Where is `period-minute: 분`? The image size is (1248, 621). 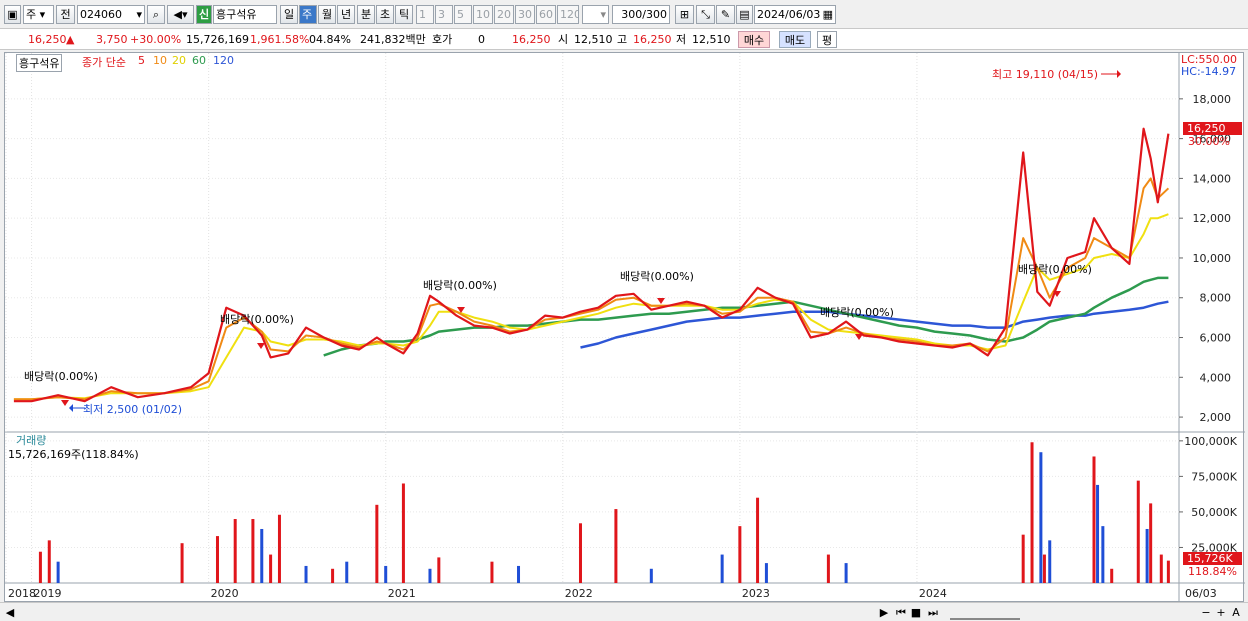 period-minute: 분 is located at coordinates (366, 14).